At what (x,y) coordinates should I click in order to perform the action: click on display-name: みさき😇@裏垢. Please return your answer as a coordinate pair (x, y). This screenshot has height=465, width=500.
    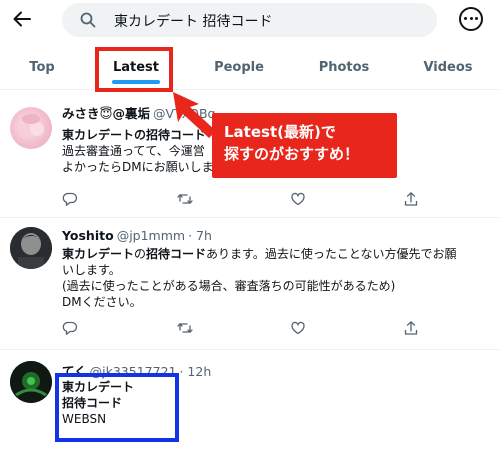
    Looking at the image, I should click on (106, 113).